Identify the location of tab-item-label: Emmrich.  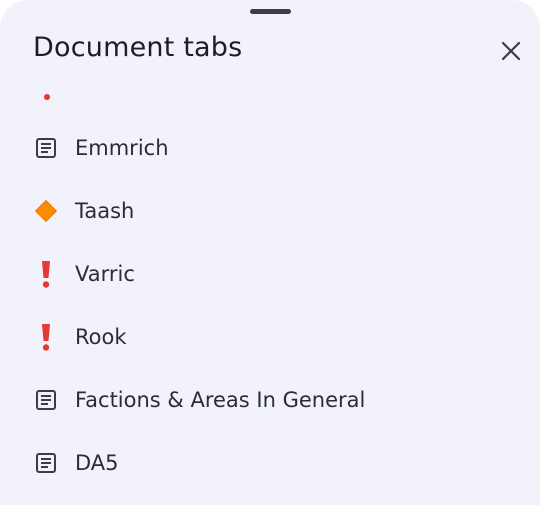
(122, 148).